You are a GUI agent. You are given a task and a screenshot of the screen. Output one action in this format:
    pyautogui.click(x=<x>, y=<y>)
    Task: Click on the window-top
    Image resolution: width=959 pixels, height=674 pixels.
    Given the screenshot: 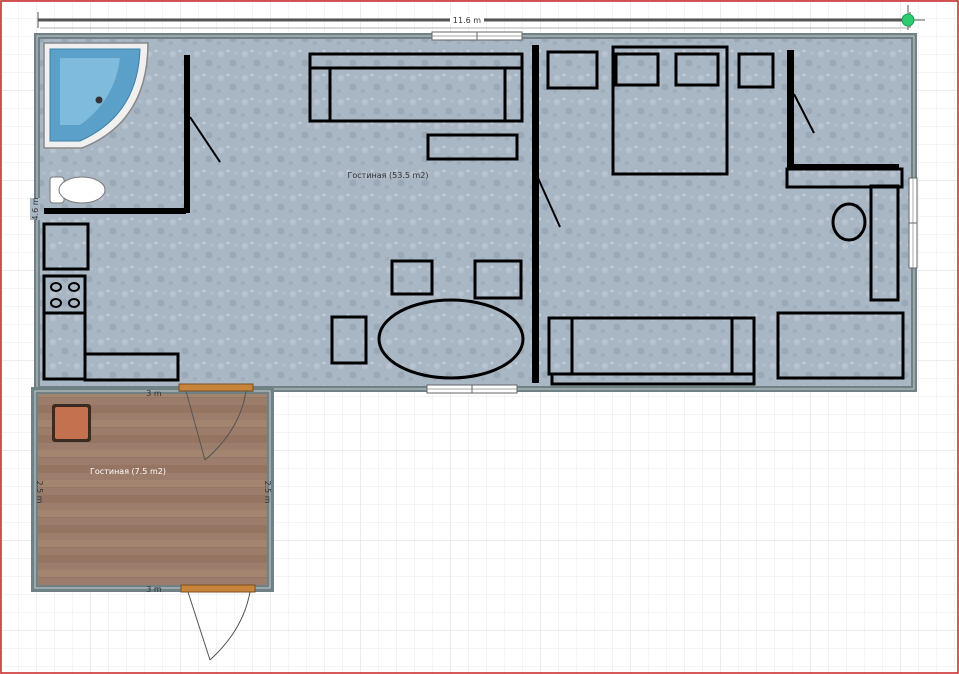 What is the action you would take?
    pyautogui.click(x=477, y=36)
    